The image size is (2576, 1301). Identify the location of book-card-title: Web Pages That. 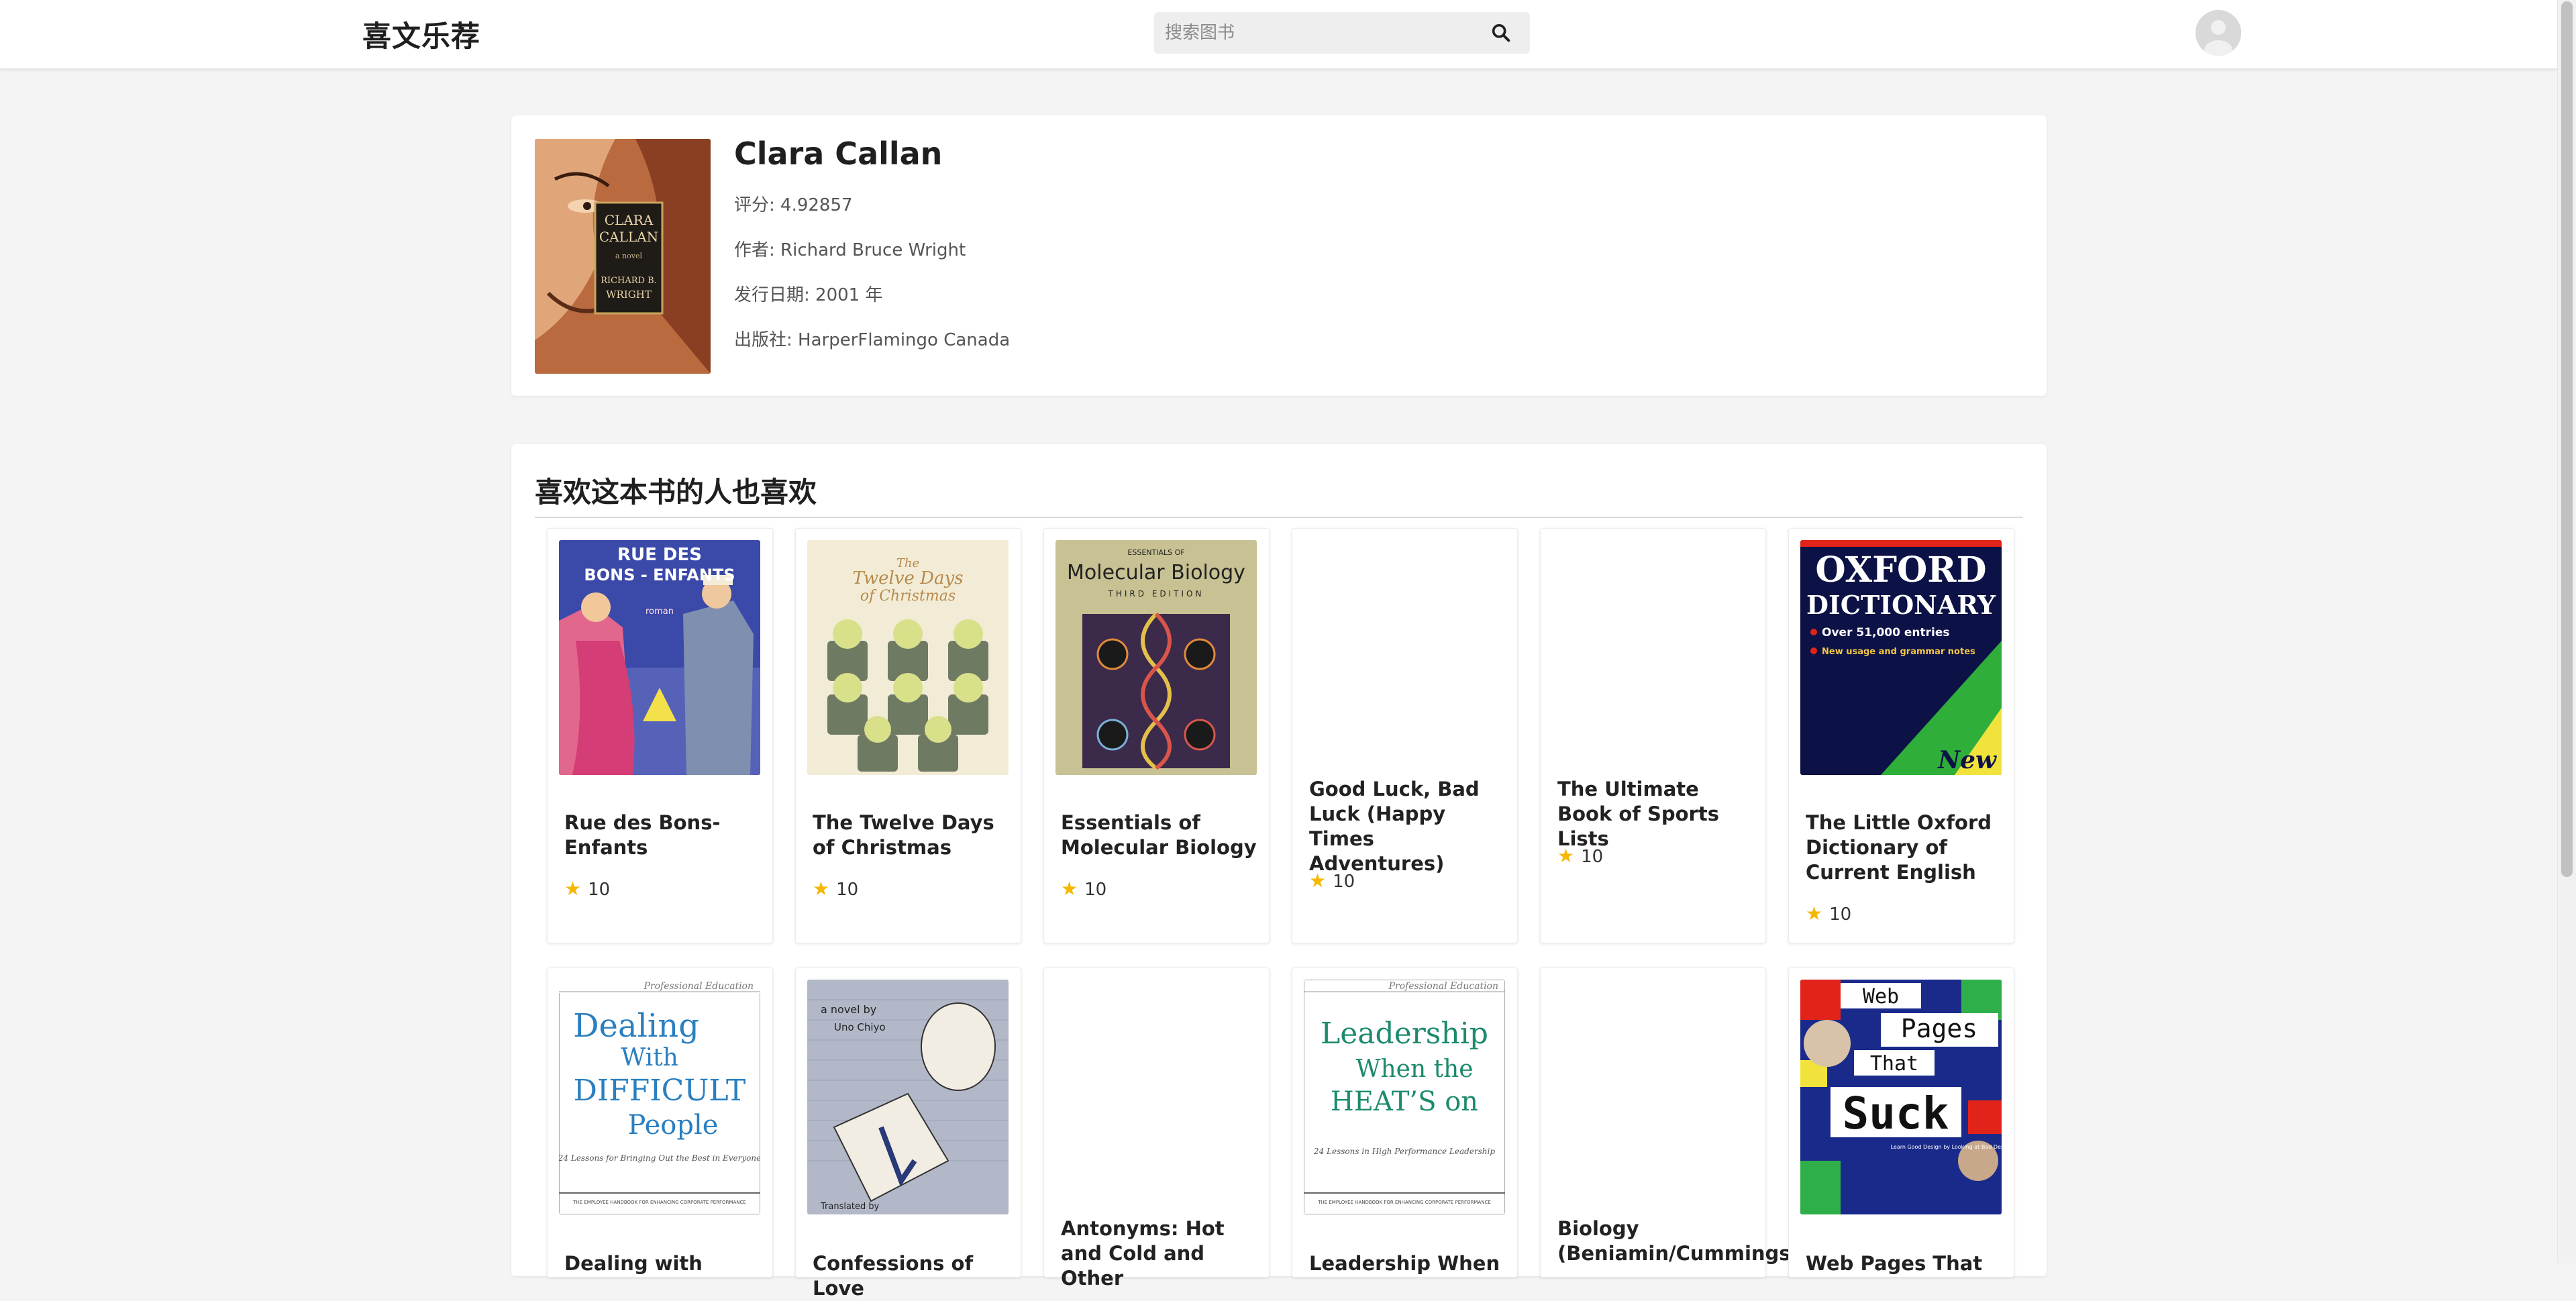
(1906, 1263).